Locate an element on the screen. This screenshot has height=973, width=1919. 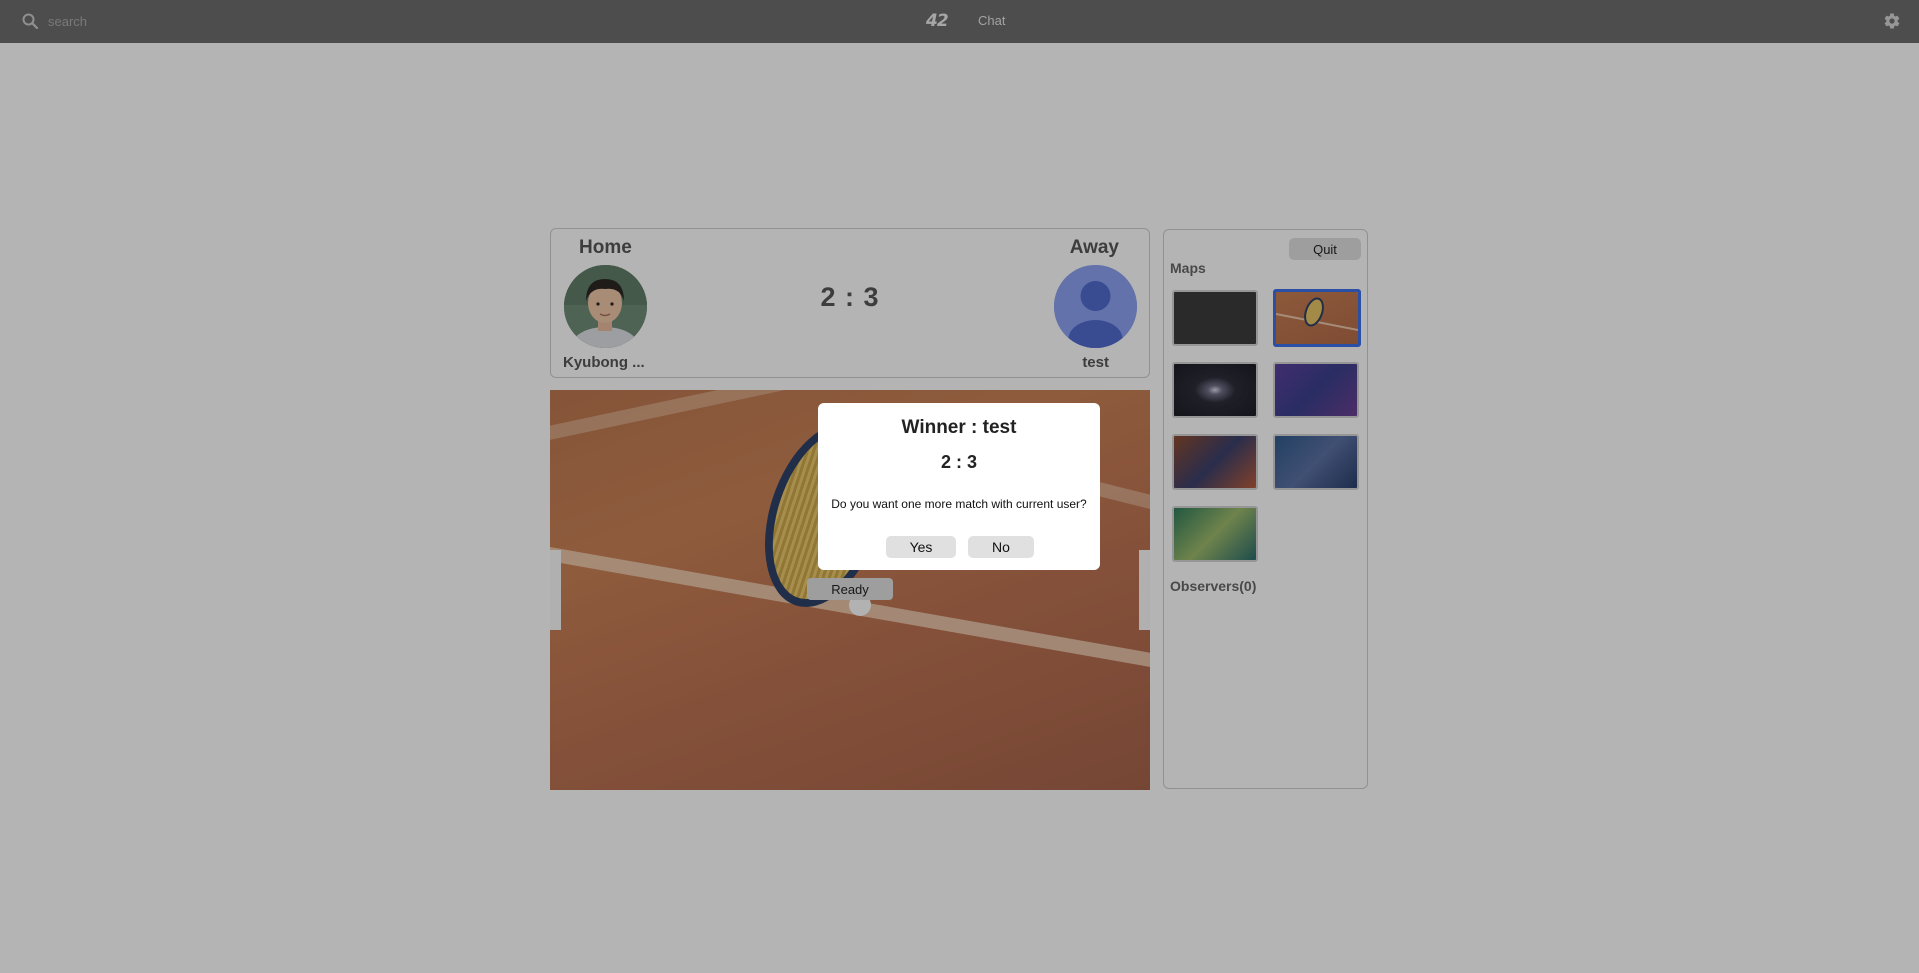
winner-title: Winner : test is located at coordinates (959, 427).